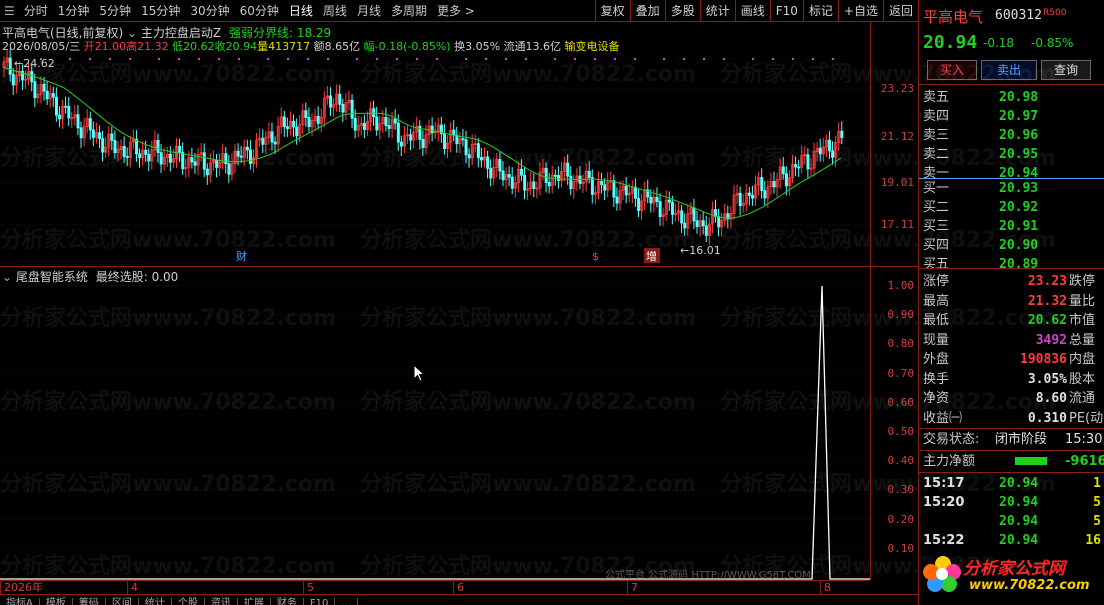 The width and height of the screenshot is (1104, 605). What do you see at coordinates (41, 46) in the screenshot?
I see `bar-date: 2026/08/05/三` at bounding box center [41, 46].